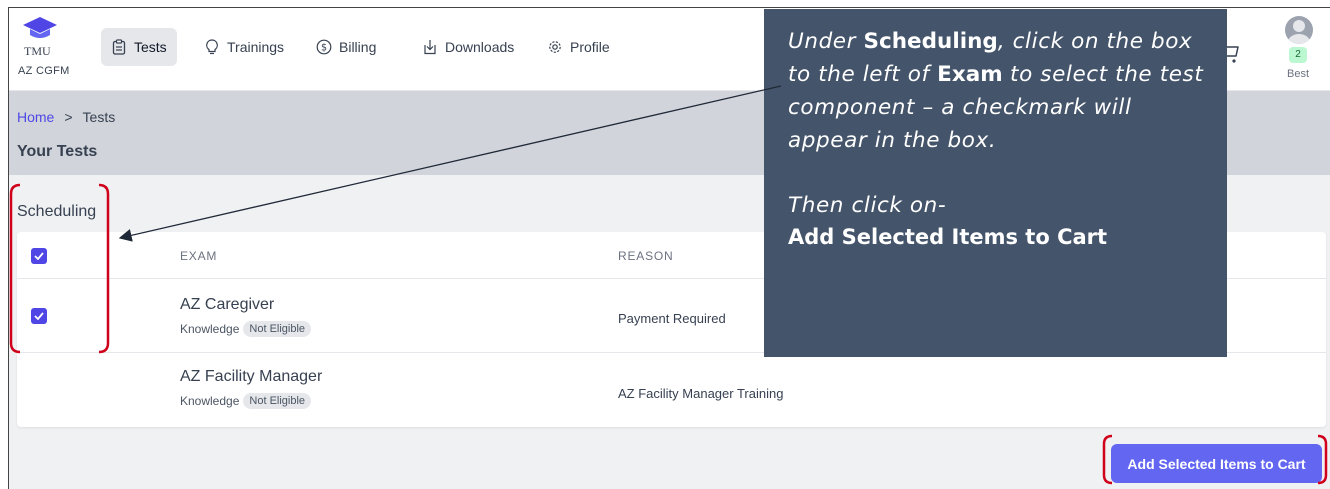 The image size is (1330, 489). Describe the element at coordinates (199, 256) in the screenshot. I see `column-header-exam: EXAM` at that location.